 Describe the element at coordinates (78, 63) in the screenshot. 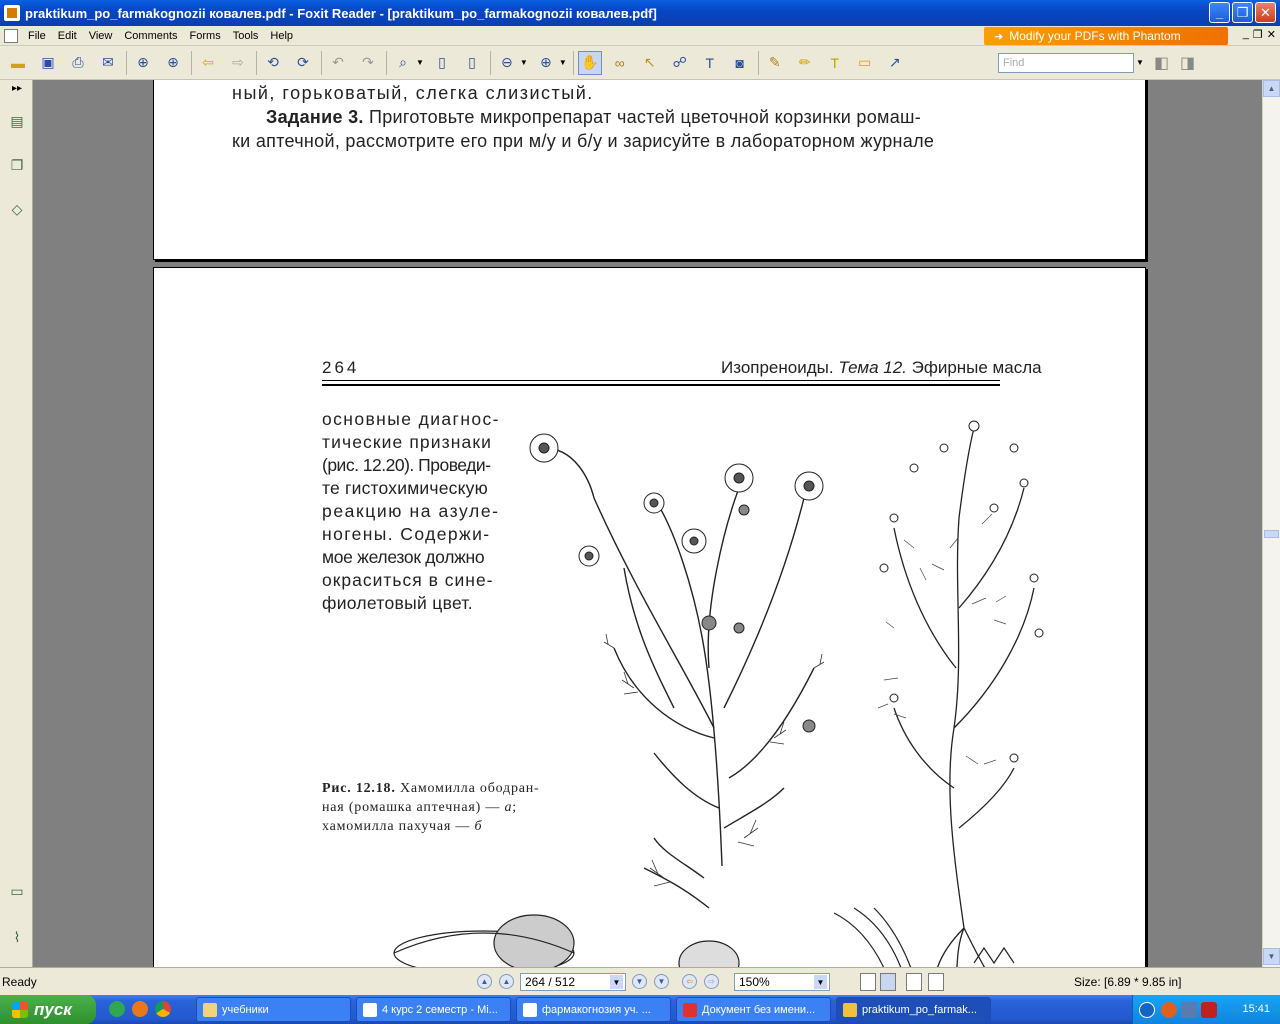

I see `print-icon: ⎙` at that location.